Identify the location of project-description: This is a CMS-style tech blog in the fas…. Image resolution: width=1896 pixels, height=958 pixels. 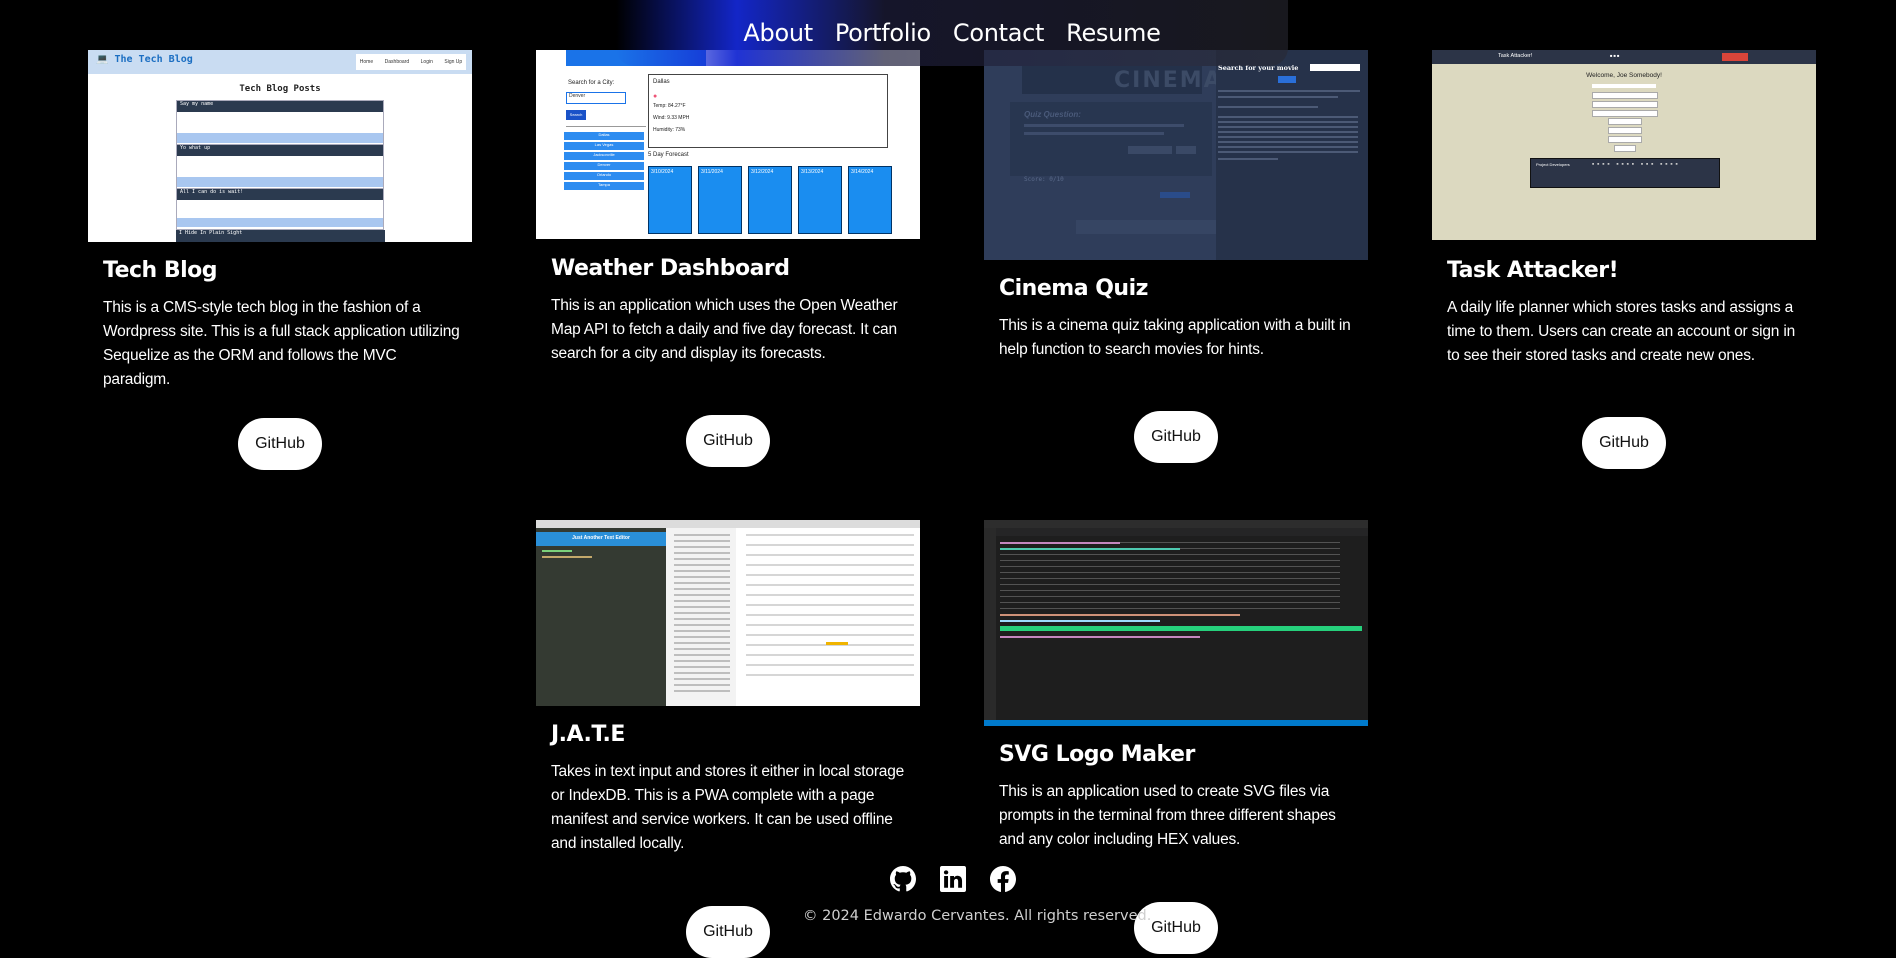
(281, 343).